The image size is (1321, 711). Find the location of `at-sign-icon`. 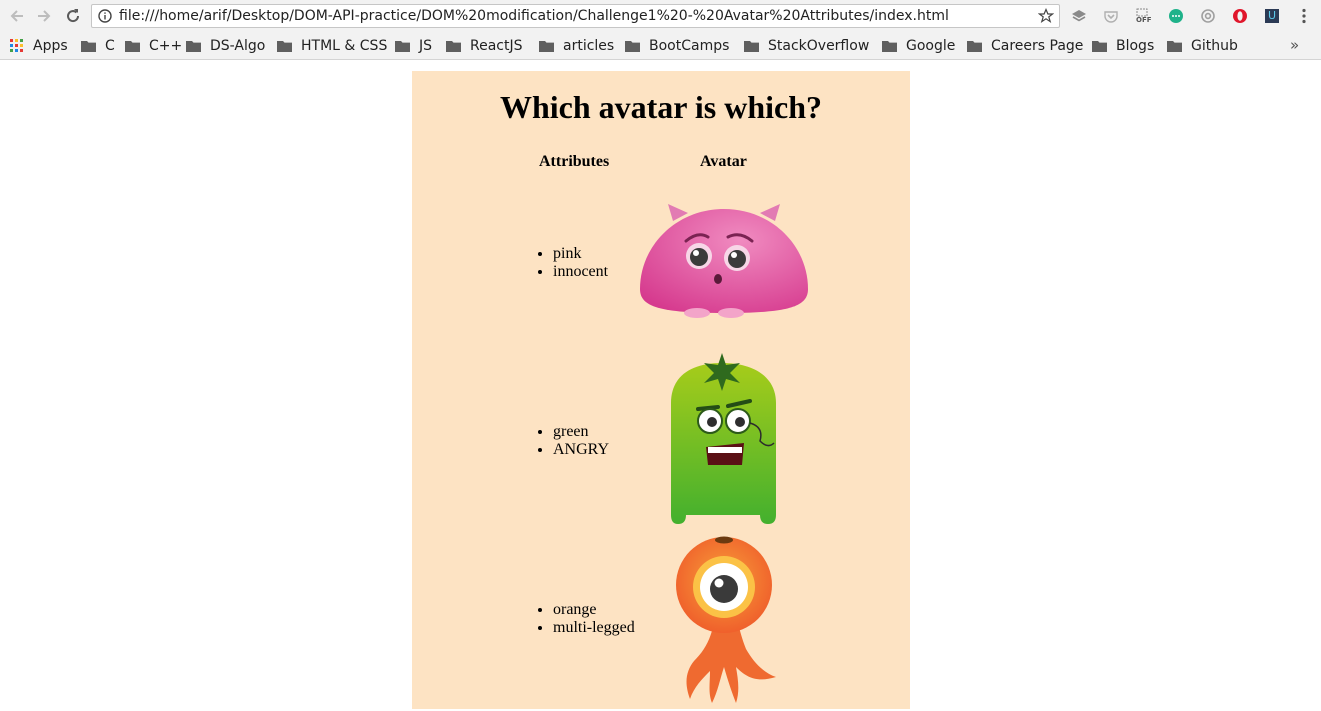

at-sign-icon is located at coordinates (1208, 16).